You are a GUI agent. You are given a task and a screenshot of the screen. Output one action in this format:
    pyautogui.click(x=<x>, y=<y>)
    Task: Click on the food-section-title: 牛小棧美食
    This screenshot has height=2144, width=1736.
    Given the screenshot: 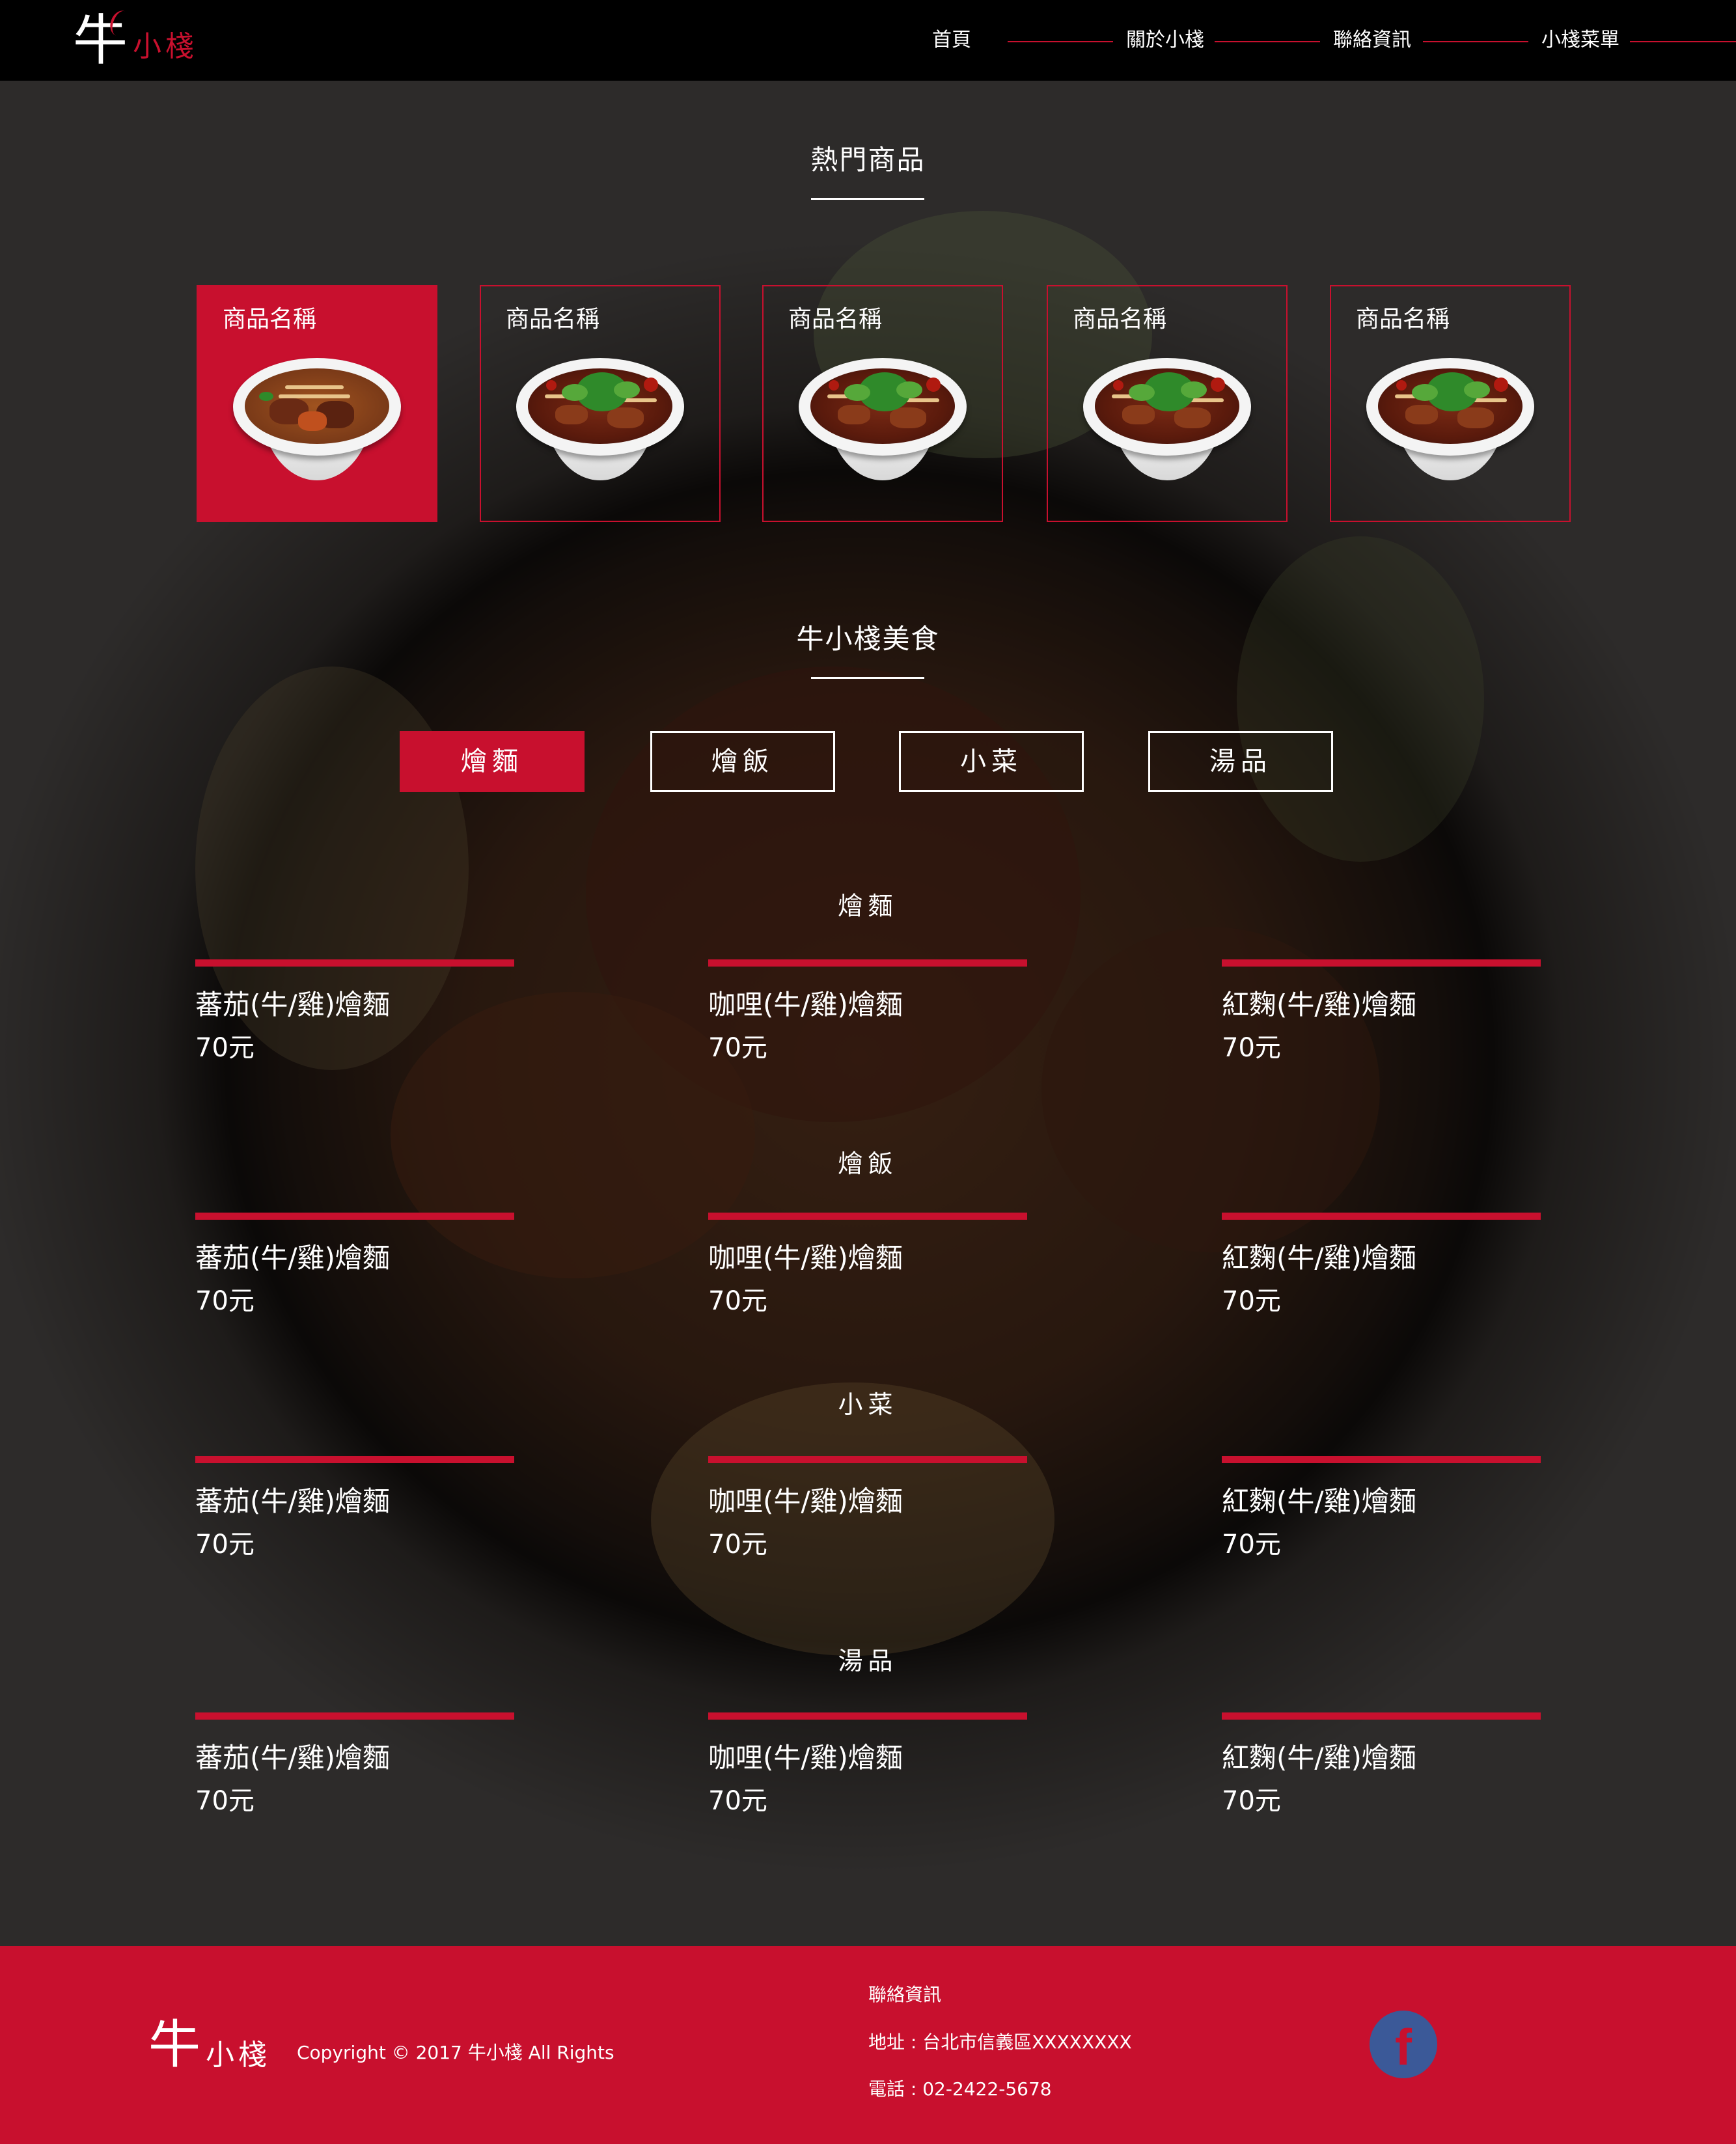 What is the action you would take?
    pyautogui.click(x=868, y=639)
    